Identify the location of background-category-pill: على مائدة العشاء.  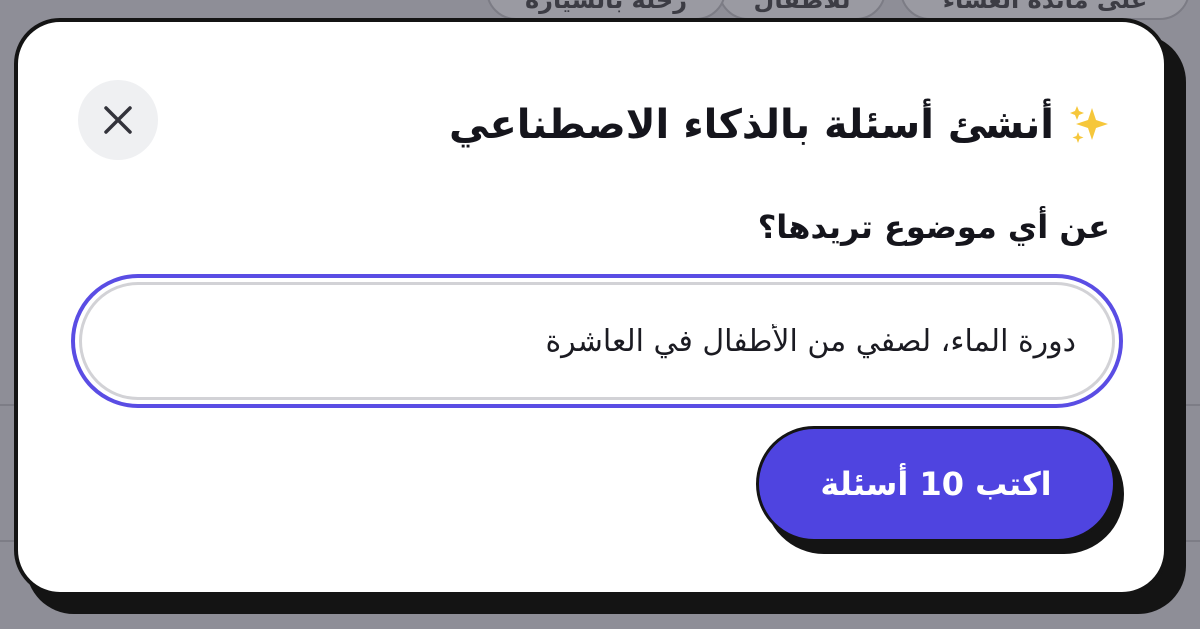
(1045, 10).